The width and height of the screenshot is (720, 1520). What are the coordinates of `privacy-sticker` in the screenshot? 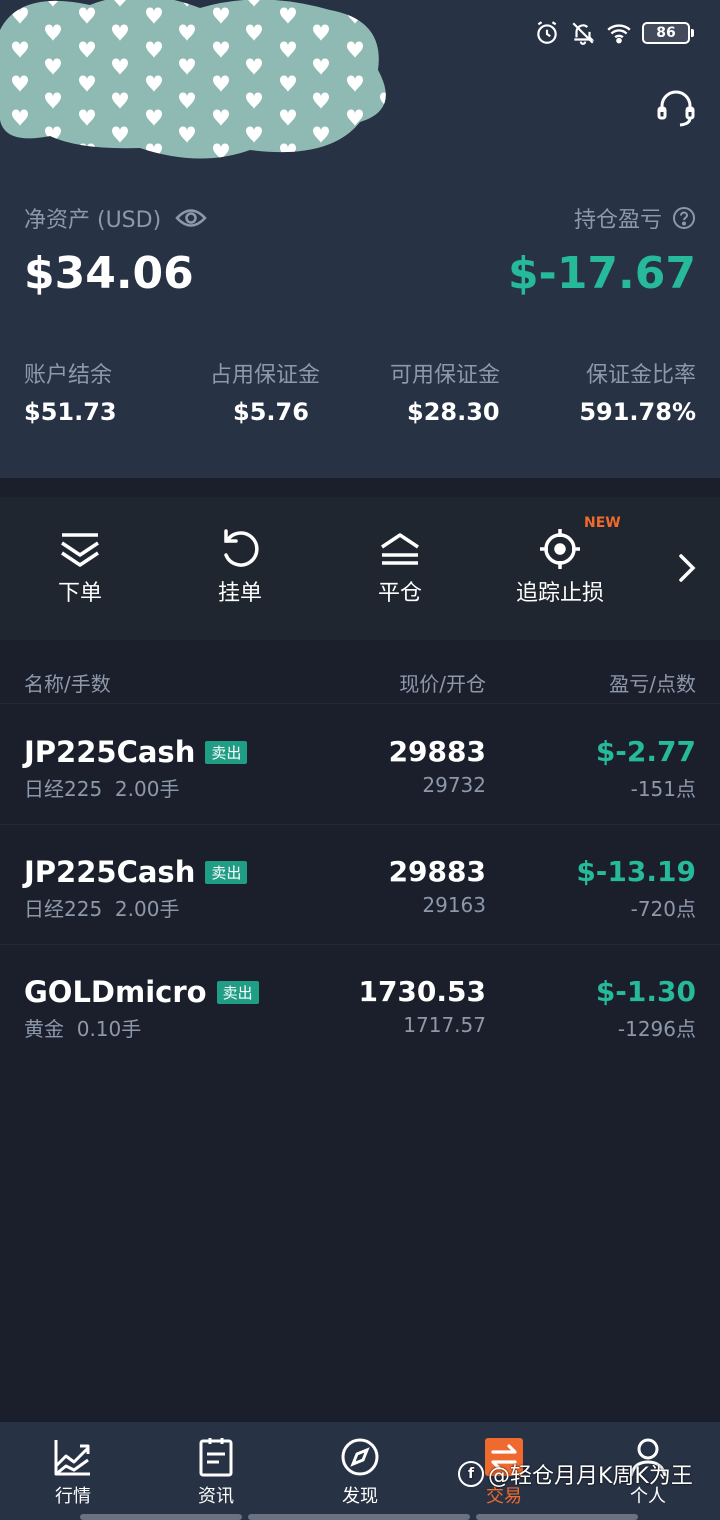 It's located at (193, 79).